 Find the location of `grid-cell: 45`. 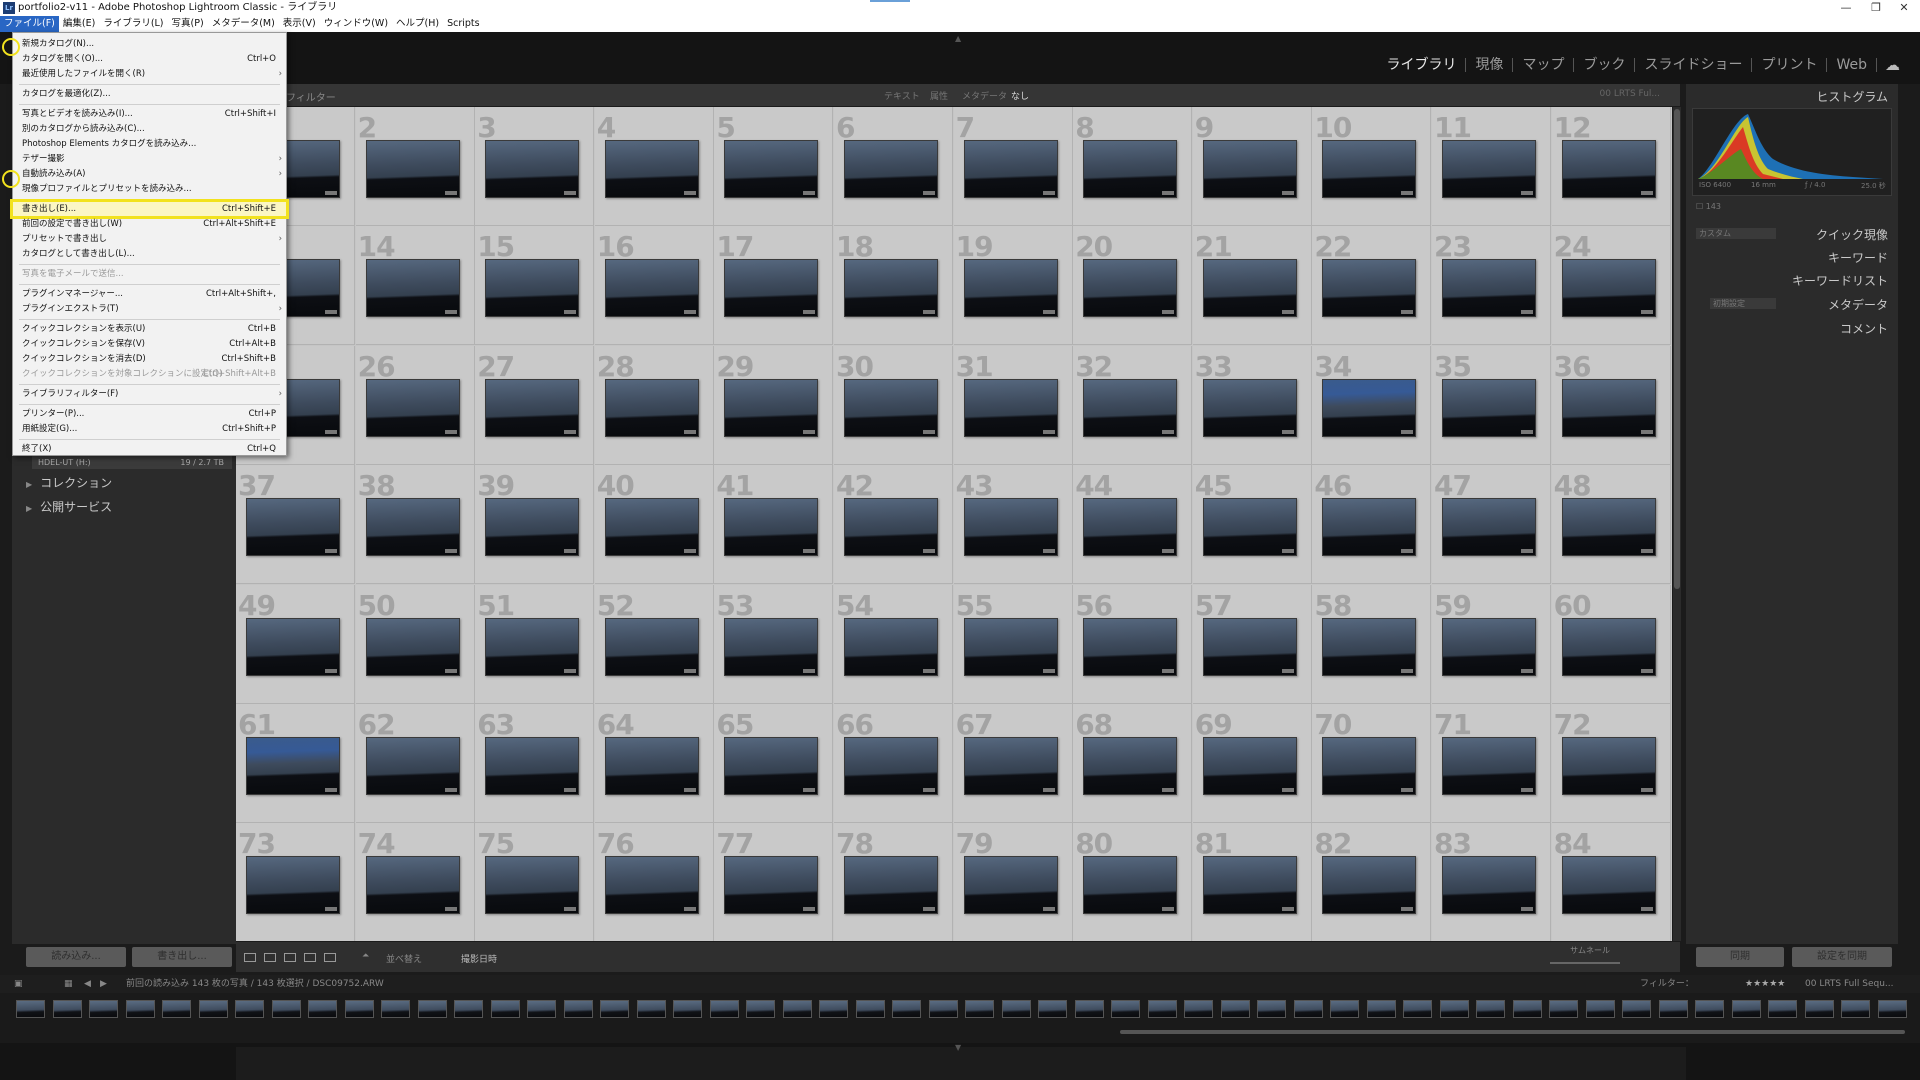

grid-cell: 45 is located at coordinates (1252, 525).